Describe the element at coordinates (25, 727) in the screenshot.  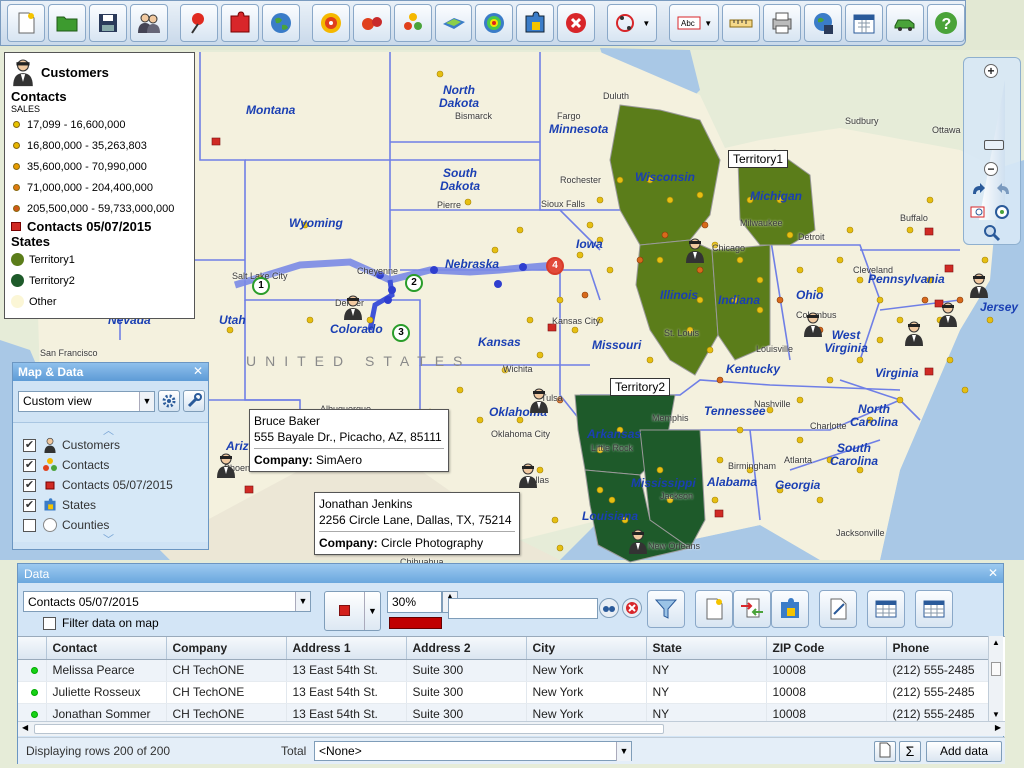
I see `scroll-left-icon: ◀` at that location.